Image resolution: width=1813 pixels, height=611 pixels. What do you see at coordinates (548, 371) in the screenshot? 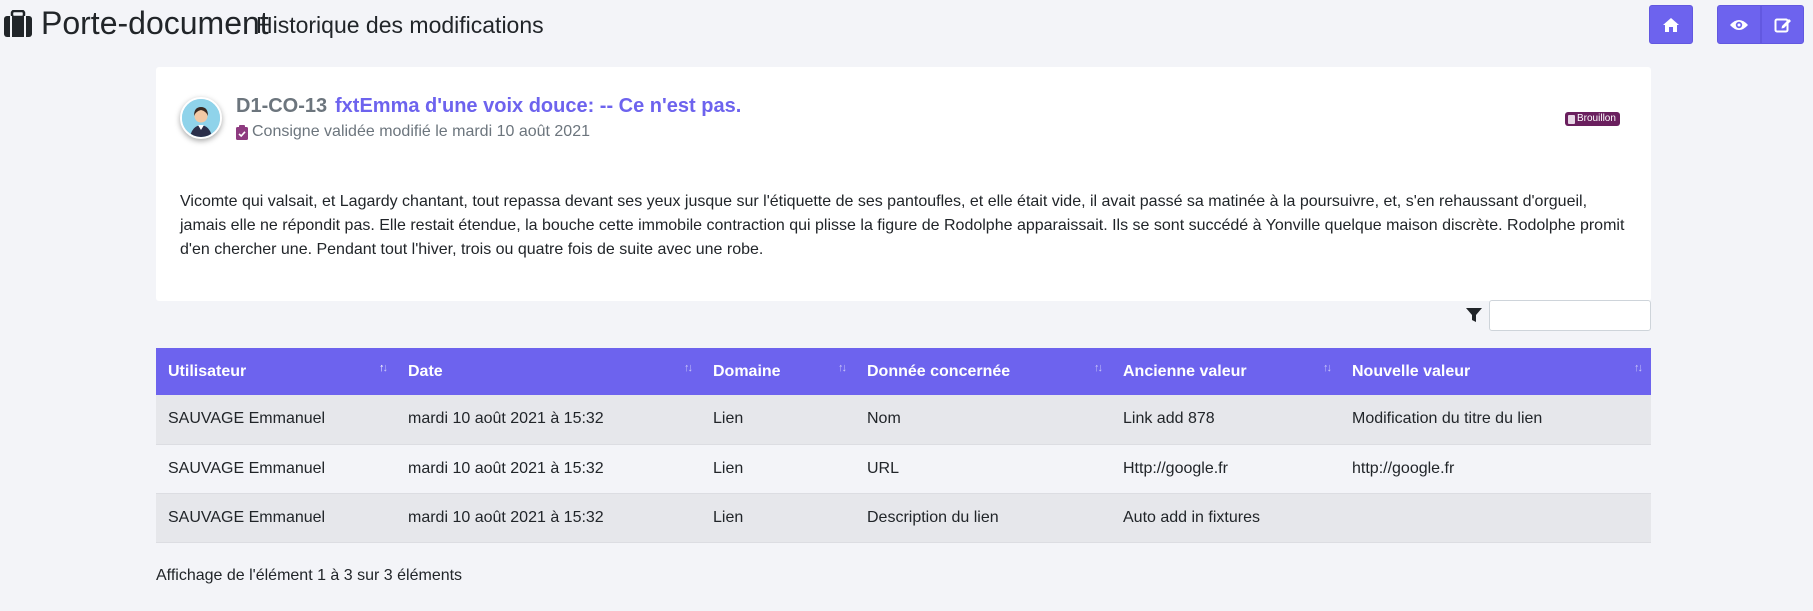
I see `column-header-date: Date ↑↓` at bounding box center [548, 371].